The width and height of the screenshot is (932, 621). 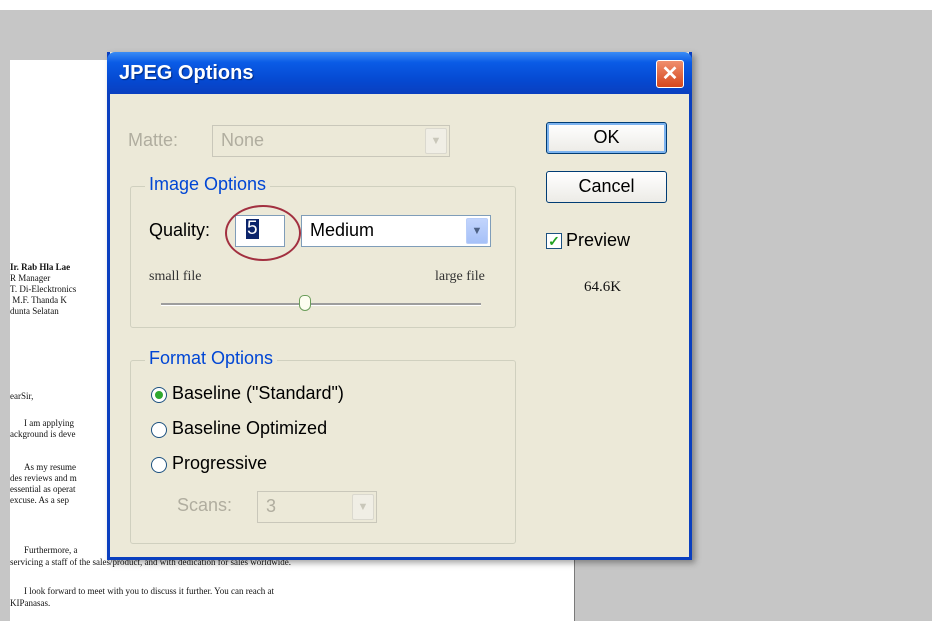 What do you see at coordinates (460, 276) in the screenshot?
I see `large-file-label: large file` at bounding box center [460, 276].